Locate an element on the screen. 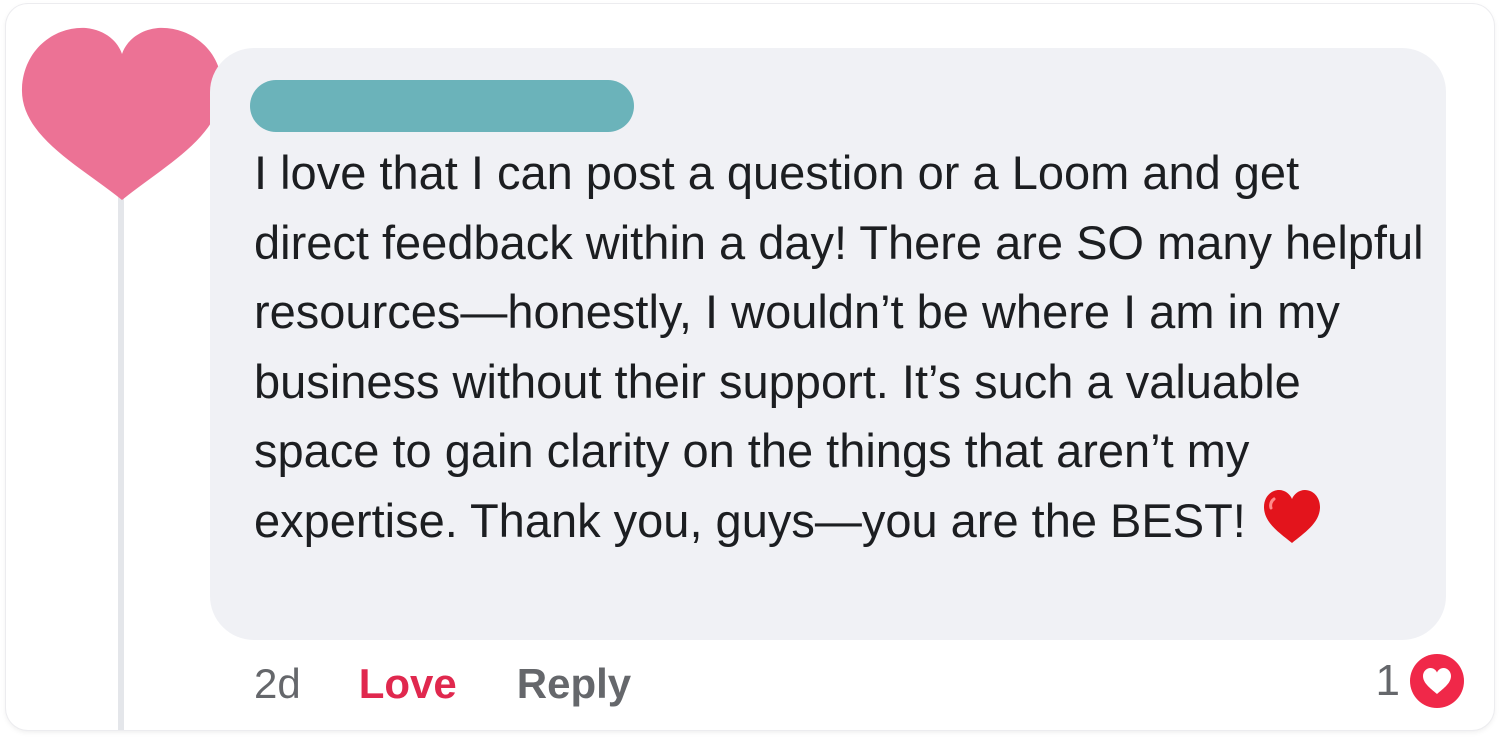  red-heart-icon is located at coordinates (1291, 516).